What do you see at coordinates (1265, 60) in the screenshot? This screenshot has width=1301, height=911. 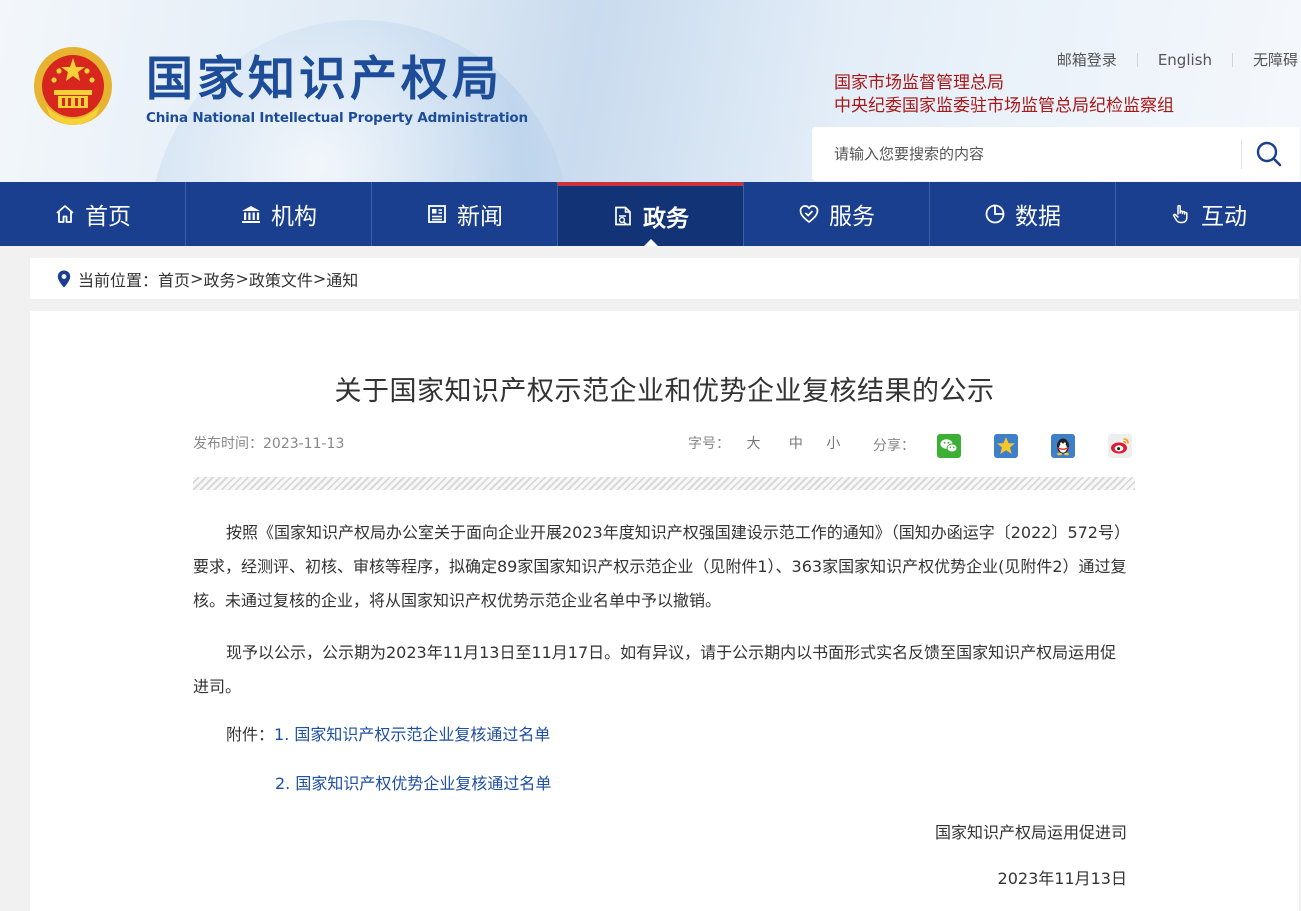 I see `accessibility-link: 无障碍` at bounding box center [1265, 60].